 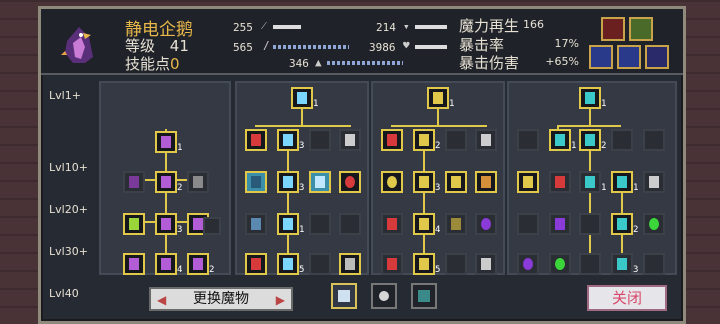 I want to click on key-icon, so click(x=134, y=224).